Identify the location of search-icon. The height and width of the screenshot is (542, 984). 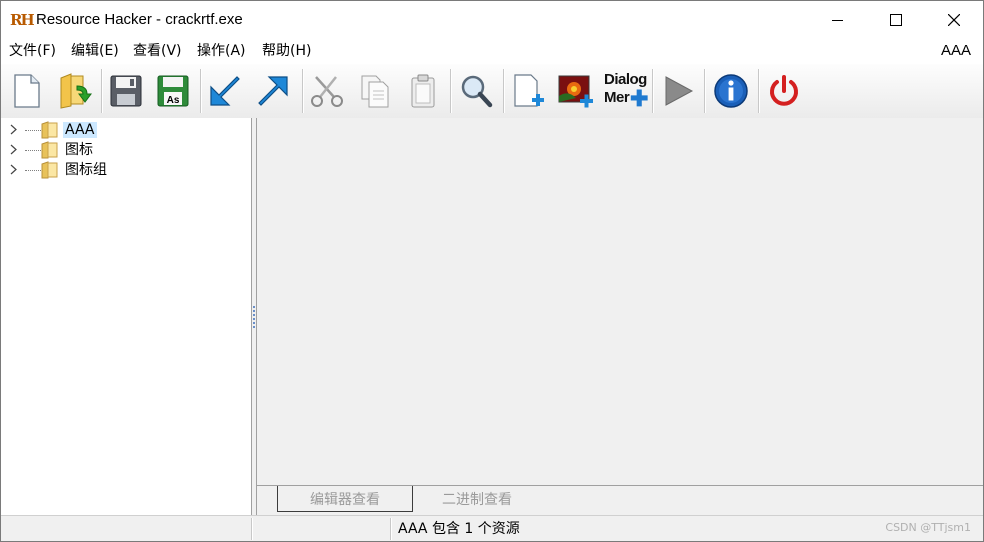
(477, 91).